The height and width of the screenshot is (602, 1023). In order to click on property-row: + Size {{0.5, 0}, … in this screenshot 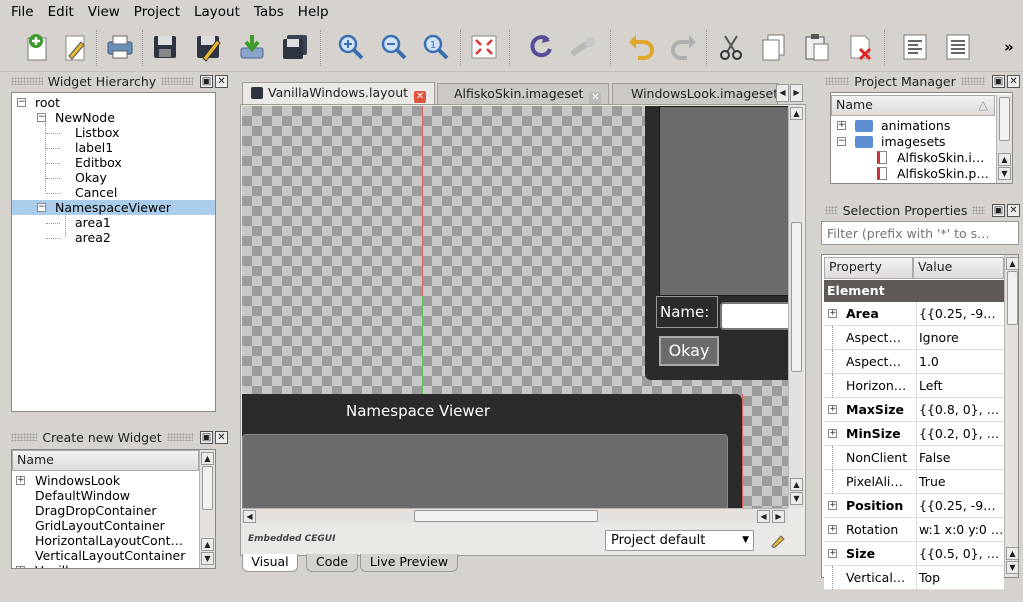, I will do `click(914, 554)`.